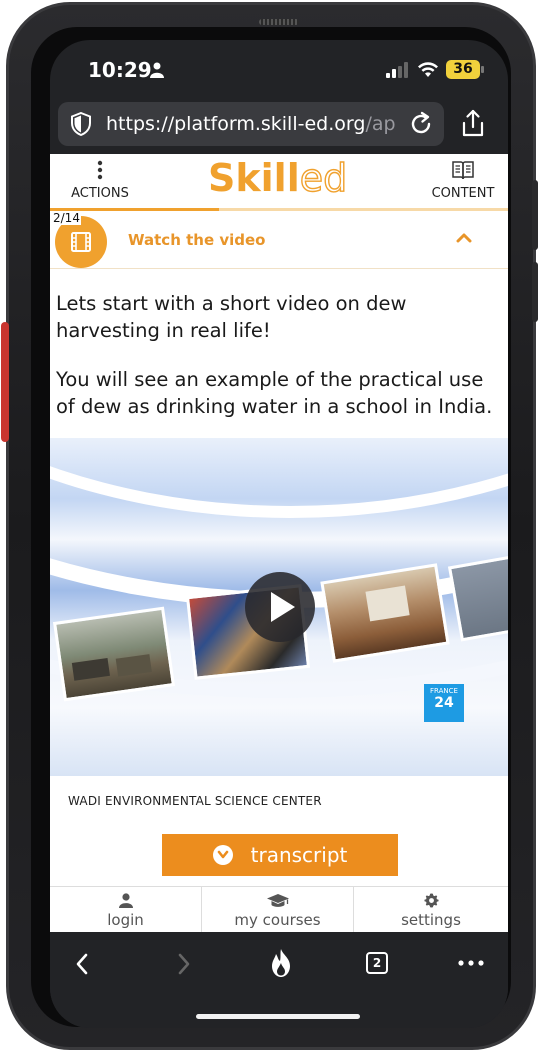 Image resolution: width=541 pixels, height=1054 pixels. What do you see at coordinates (100, 183) in the screenshot?
I see `actions-button: ACTIONS` at bounding box center [100, 183].